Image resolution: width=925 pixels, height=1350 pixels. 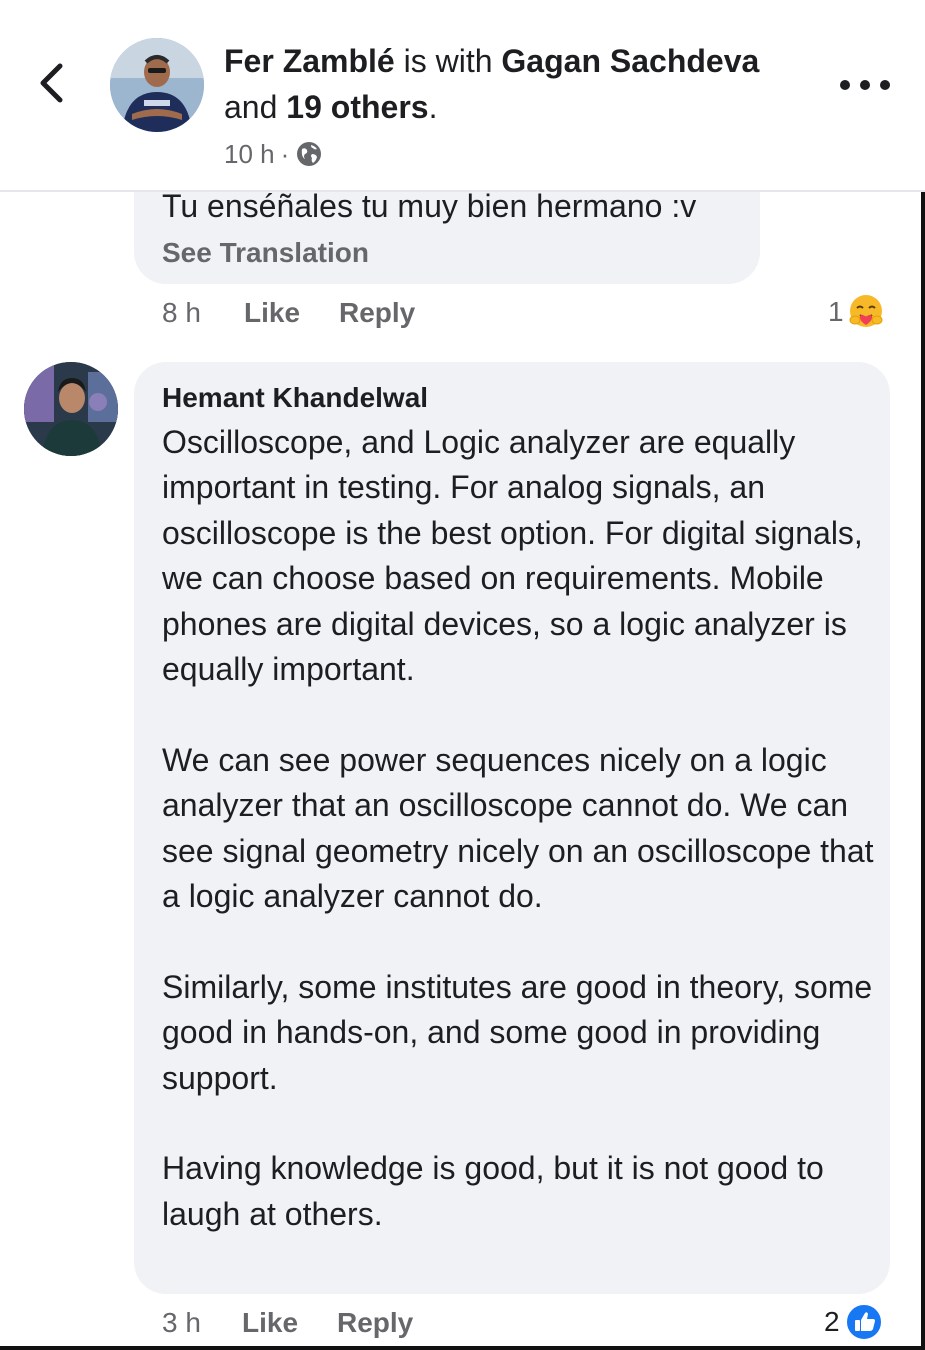 I want to click on see-translation-link: See Translation, so click(x=265, y=253).